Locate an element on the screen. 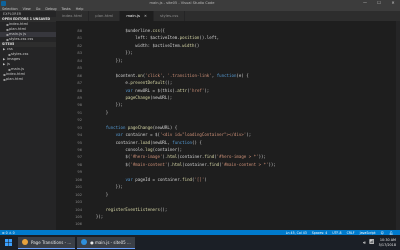  tab-label: main.js is located at coordinates (133, 15).